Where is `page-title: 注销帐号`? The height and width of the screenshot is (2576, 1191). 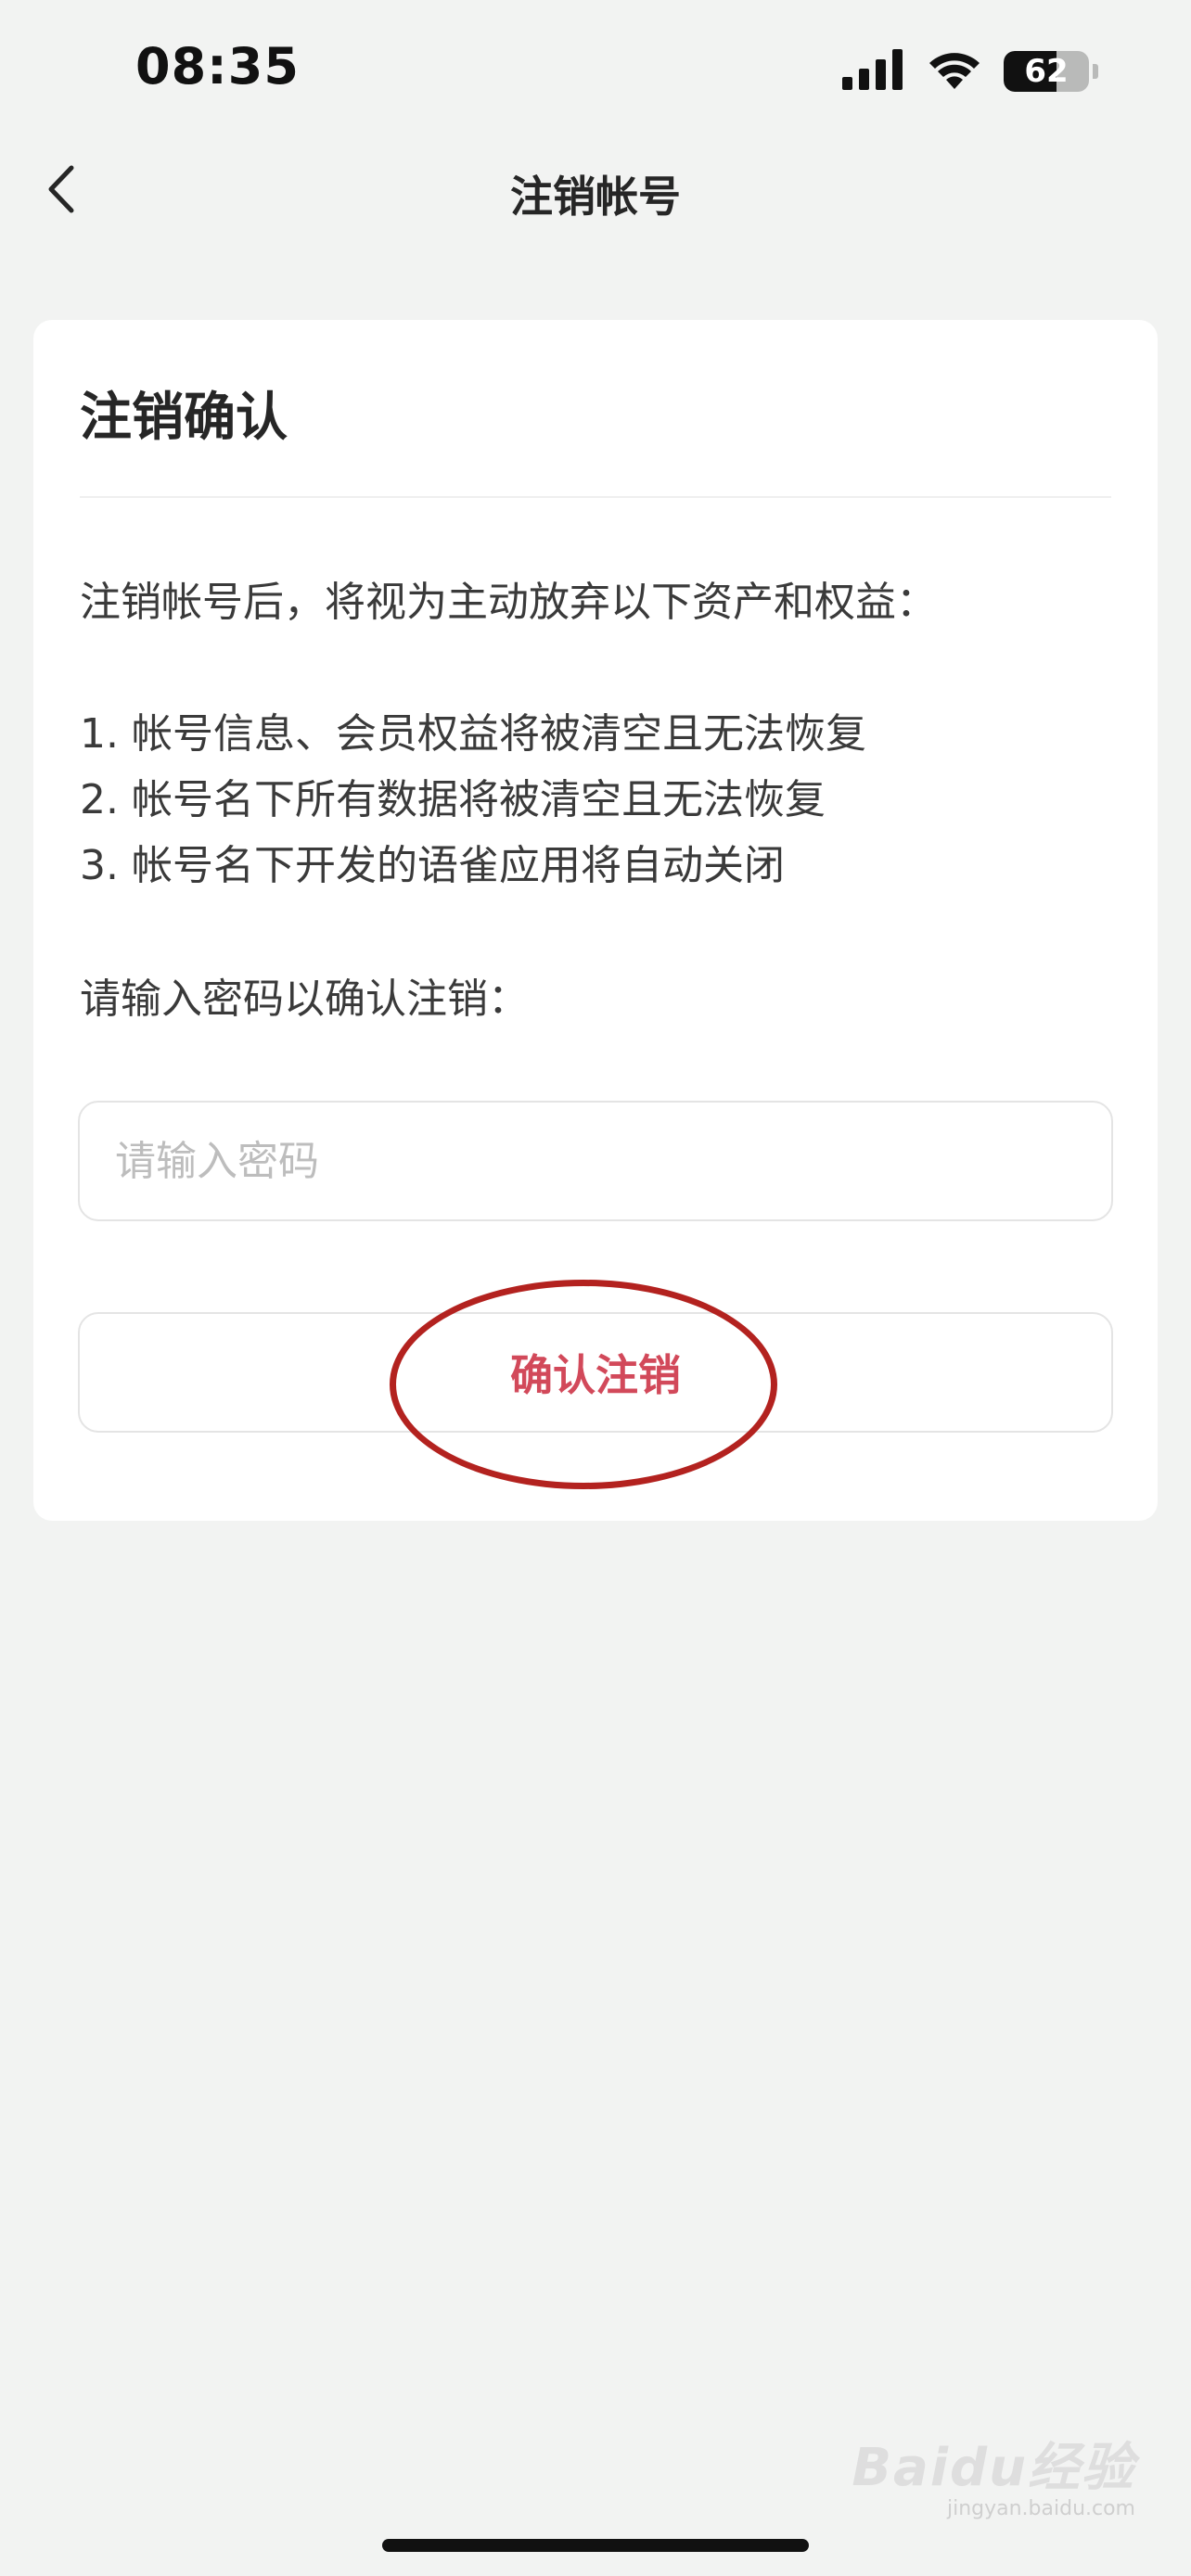
page-title: 注销帐号 is located at coordinates (595, 197).